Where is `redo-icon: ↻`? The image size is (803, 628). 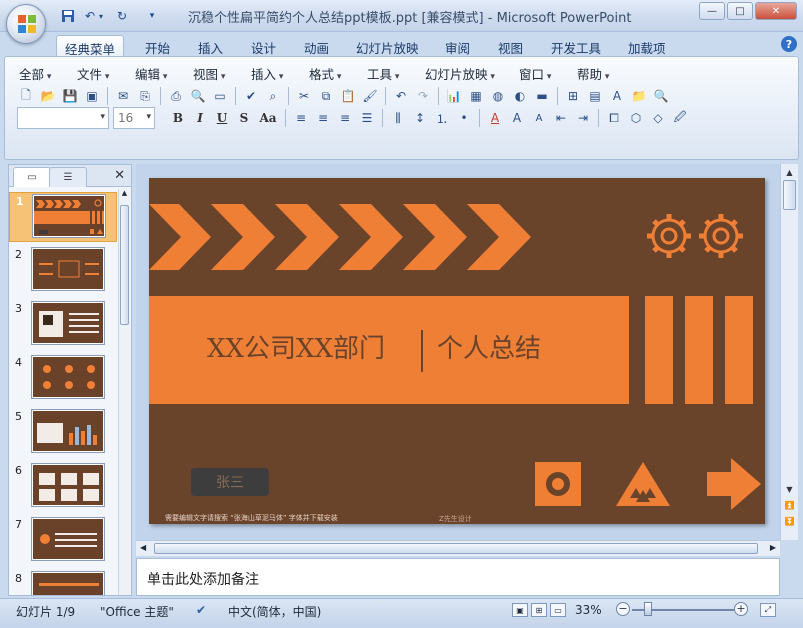 redo-icon: ↻ is located at coordinates (122, 16).